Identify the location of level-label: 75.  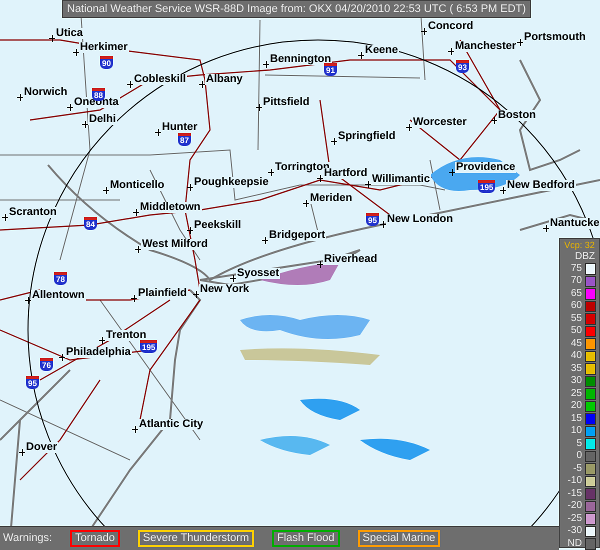
(576, 269).